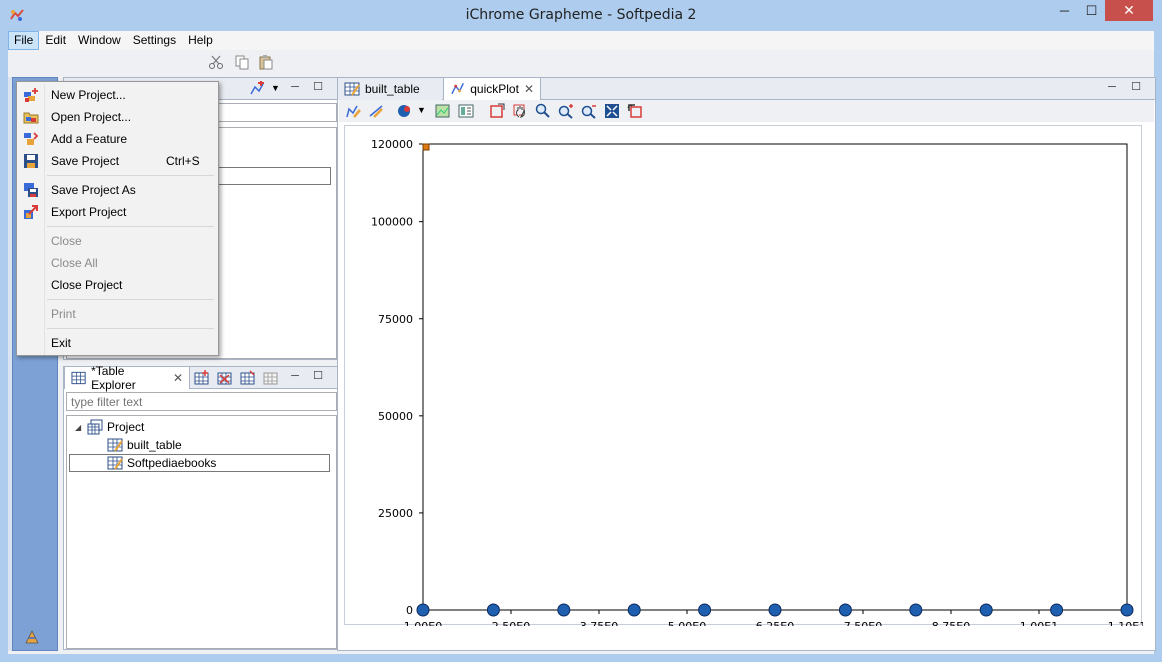 Image resolution: width=1162 pixels, height=662 pixels. Describe the element at coordinates (63, 314) in the screenshot. I see `label-print: Print` at that location.